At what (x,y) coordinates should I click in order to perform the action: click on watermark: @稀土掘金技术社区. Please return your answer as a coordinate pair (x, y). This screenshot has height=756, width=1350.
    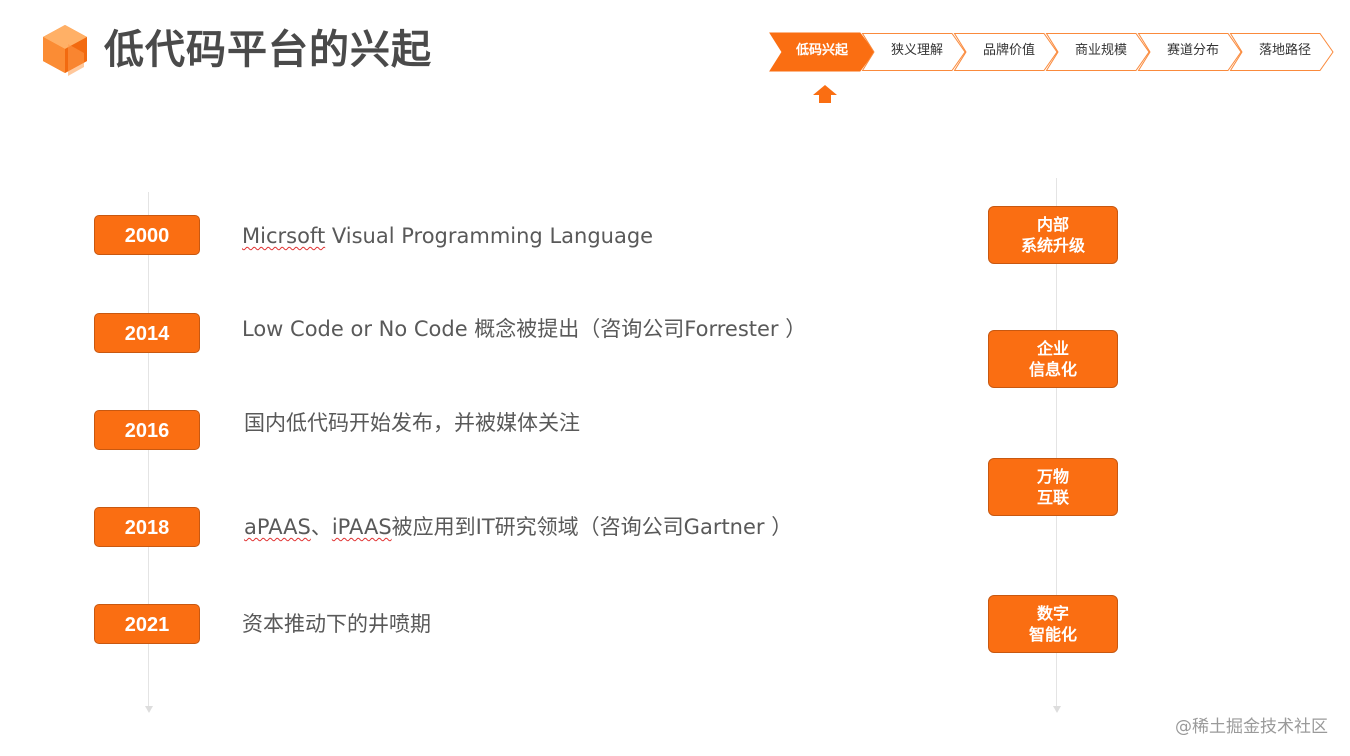
    Looking at the image, I should click on (1251, 727).